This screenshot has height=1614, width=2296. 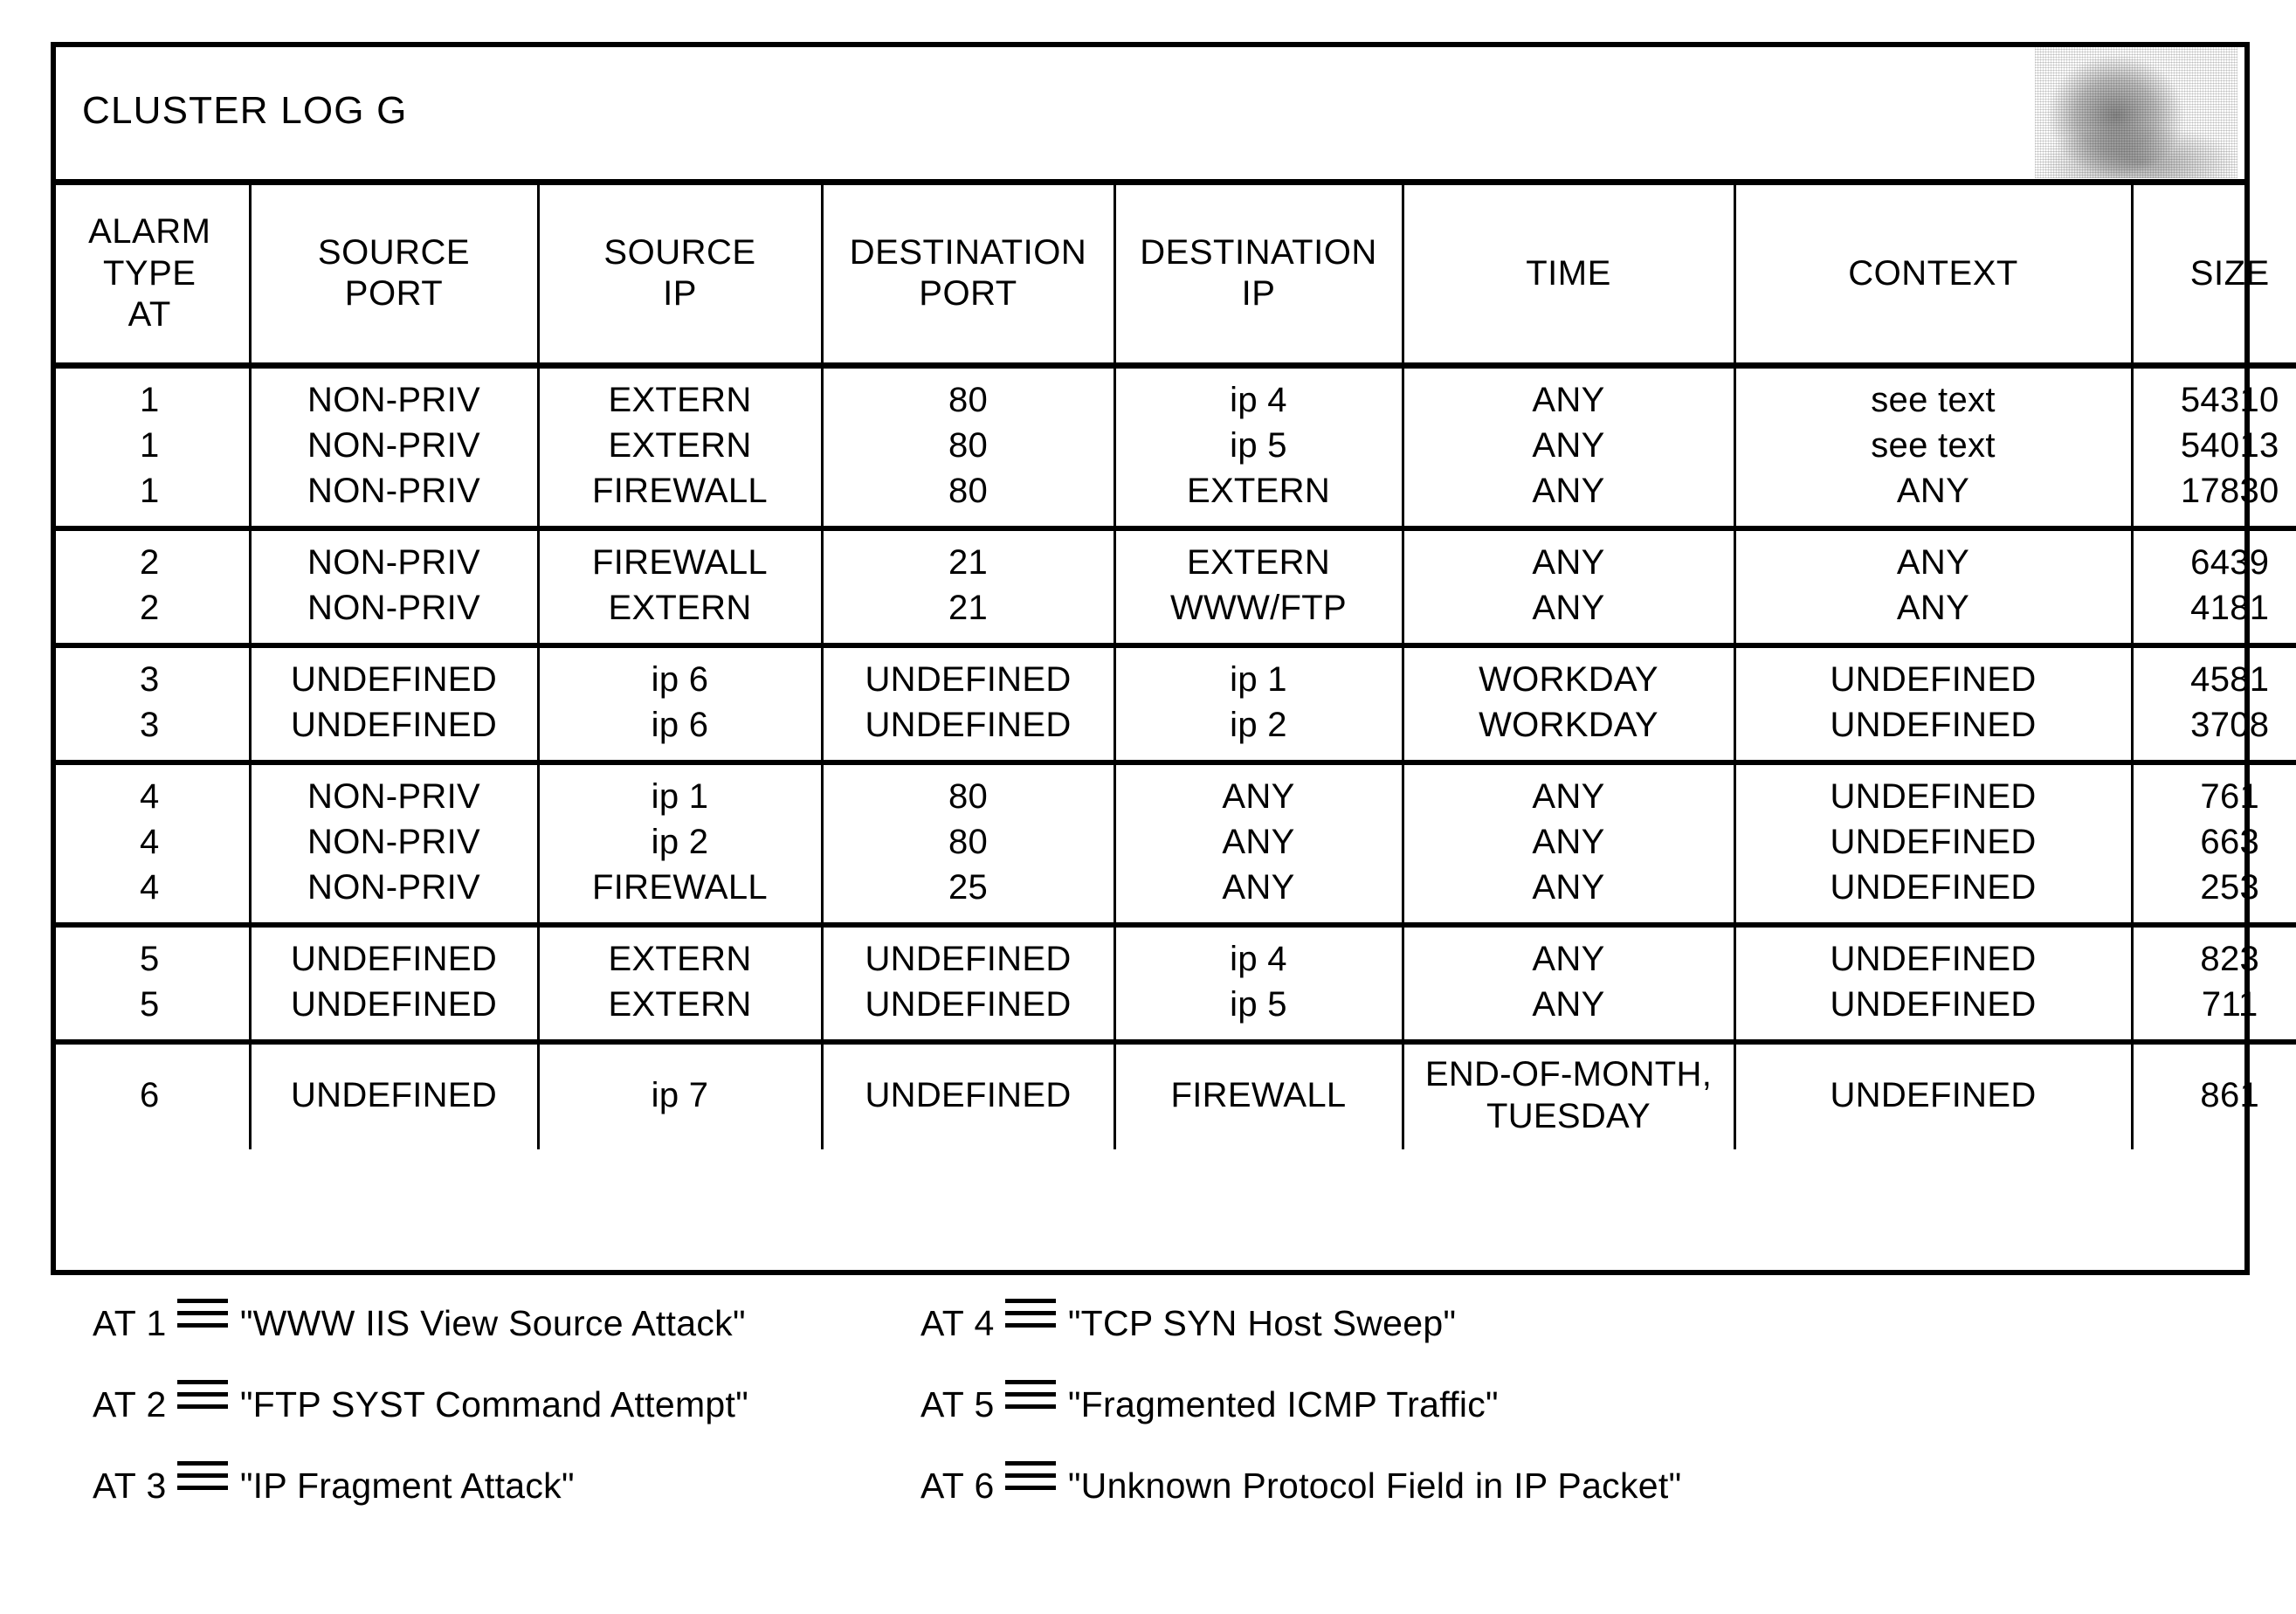 I want to click on cell-value: 1, so click(x=149, y=399).